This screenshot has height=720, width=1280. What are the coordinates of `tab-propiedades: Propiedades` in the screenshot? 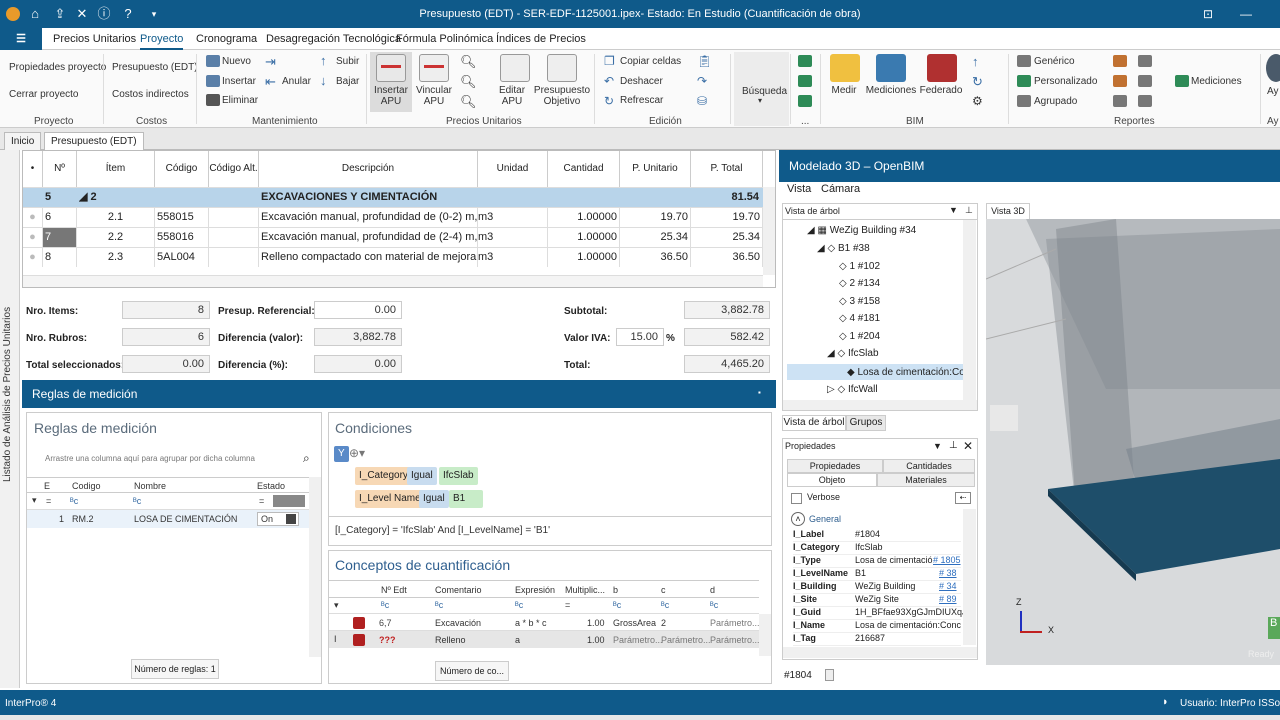 It's located at (835, 466).